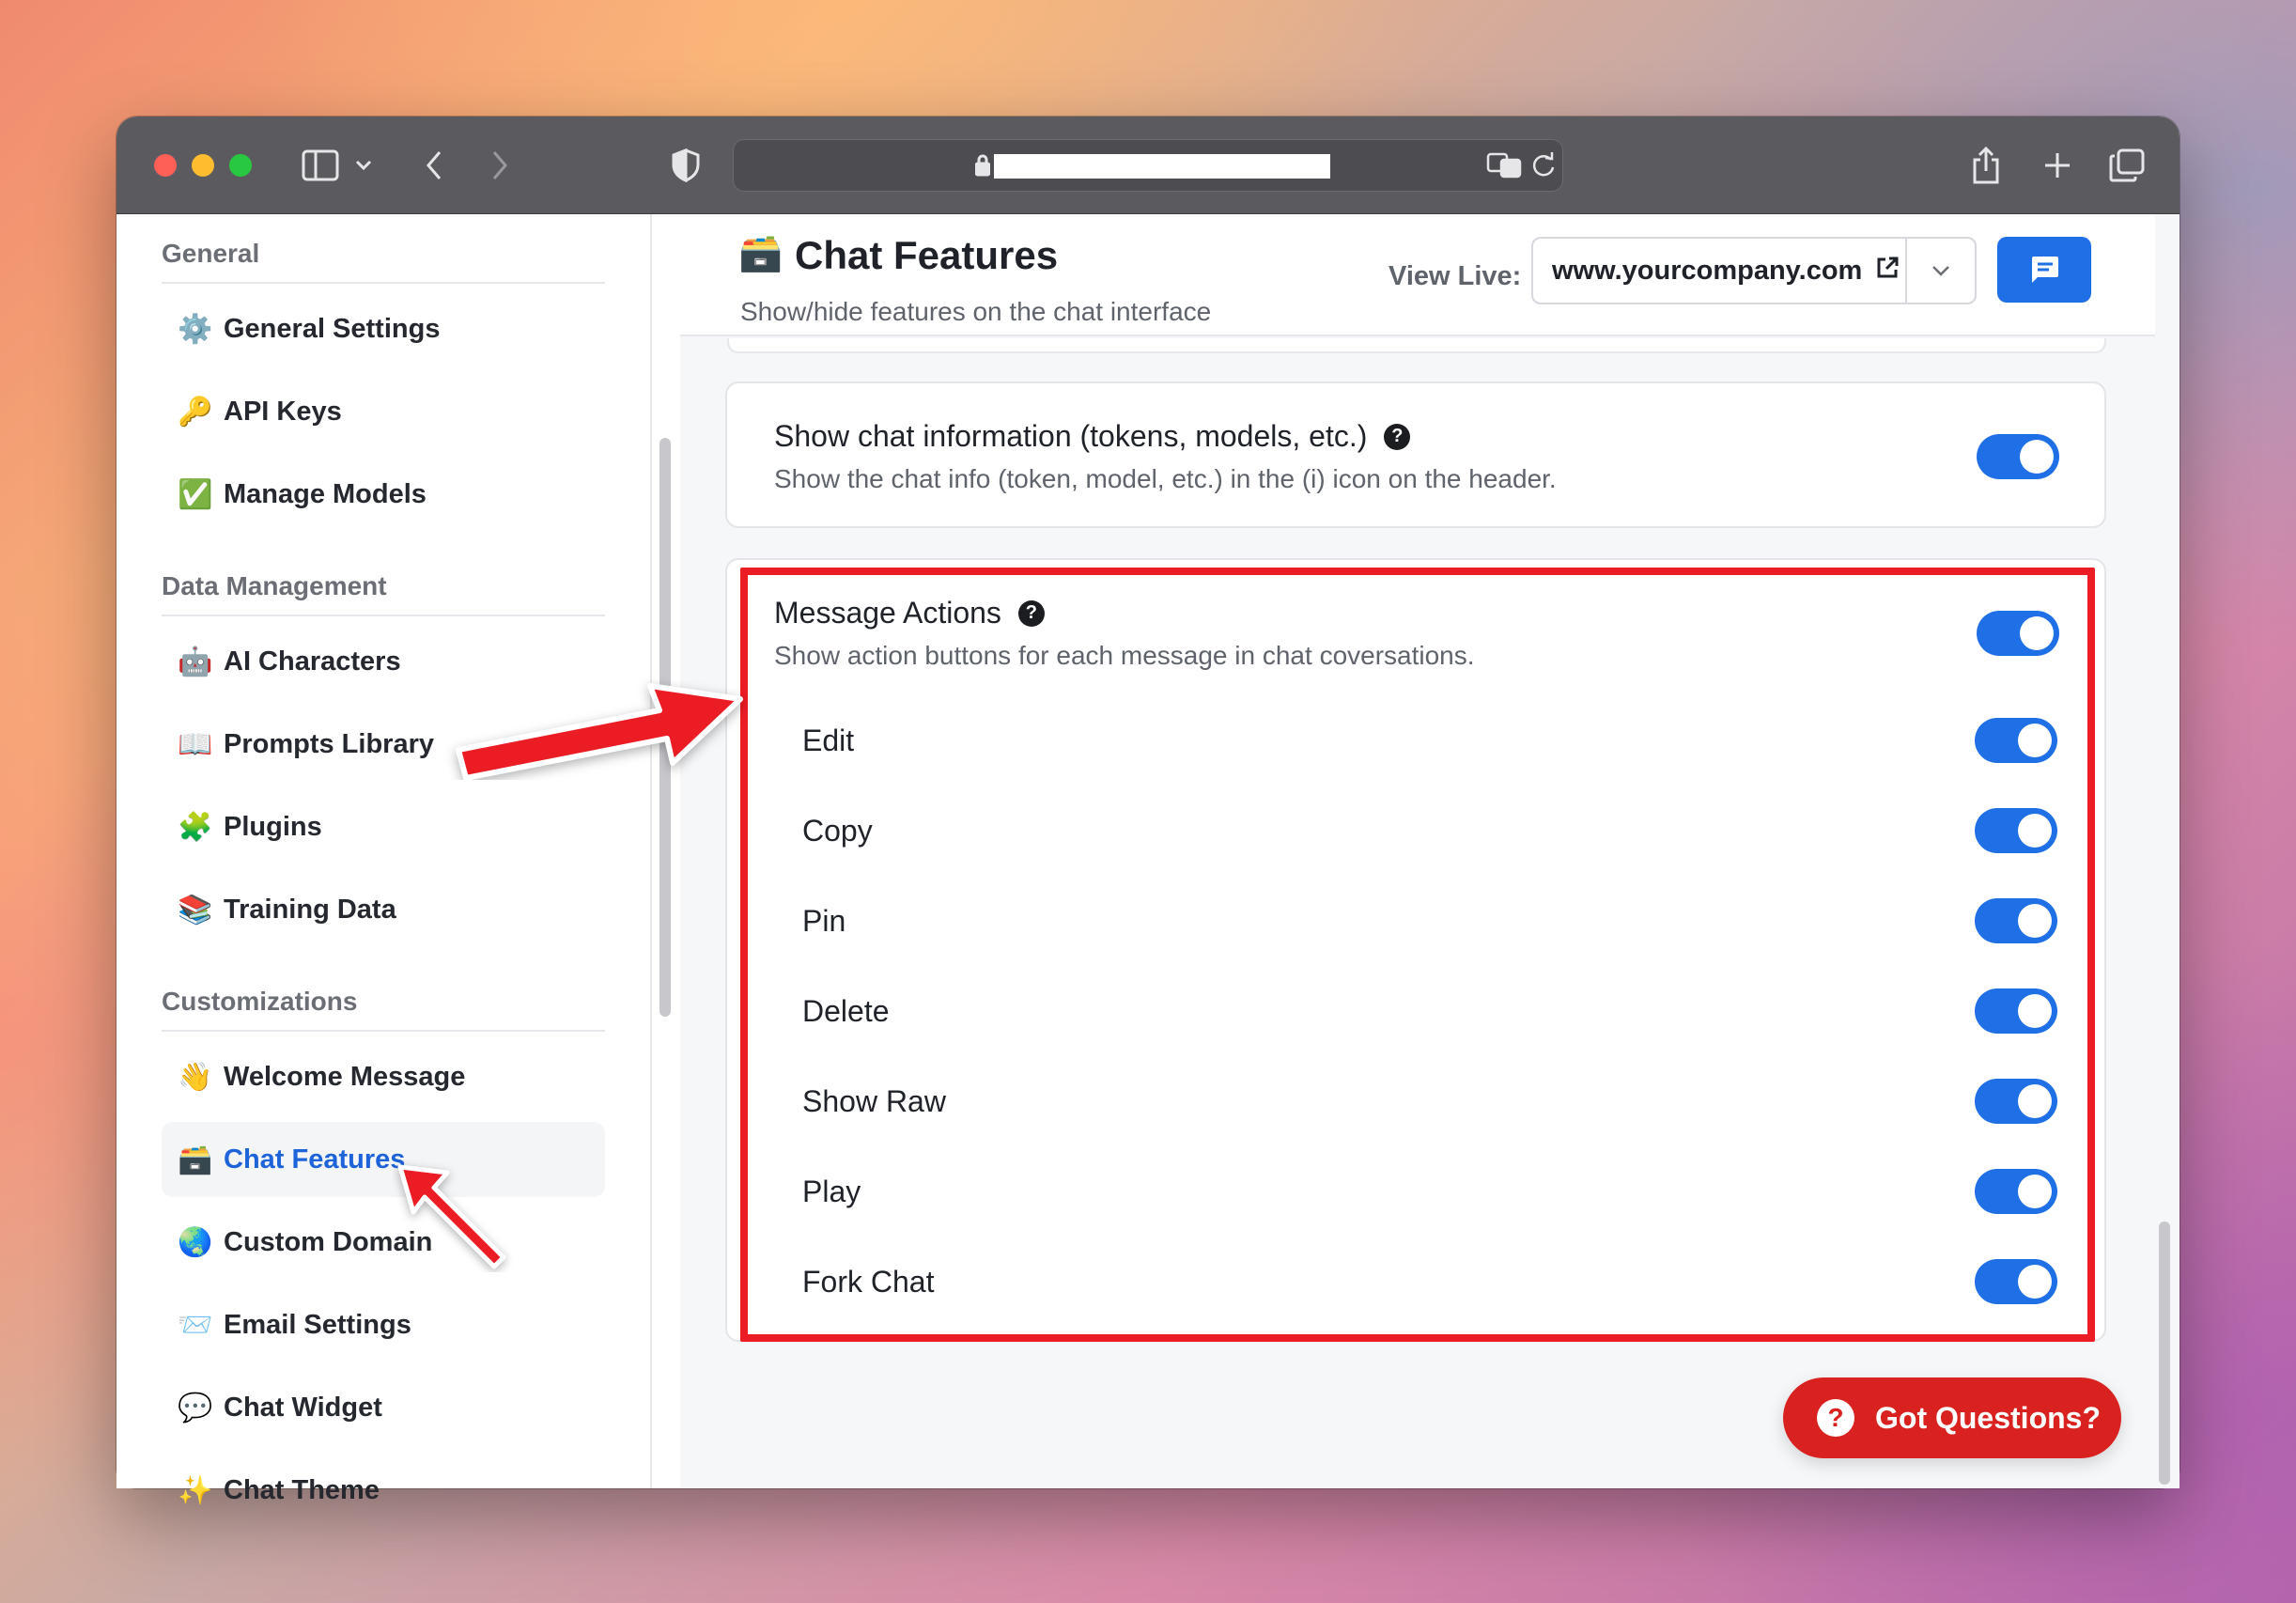 The width and height of the screenshot is (2296, 1603). Describe the element at coordinates (976, 311) in the screenshot. I see `page-subtitle: Show/hide features on the chat interface` at that location.